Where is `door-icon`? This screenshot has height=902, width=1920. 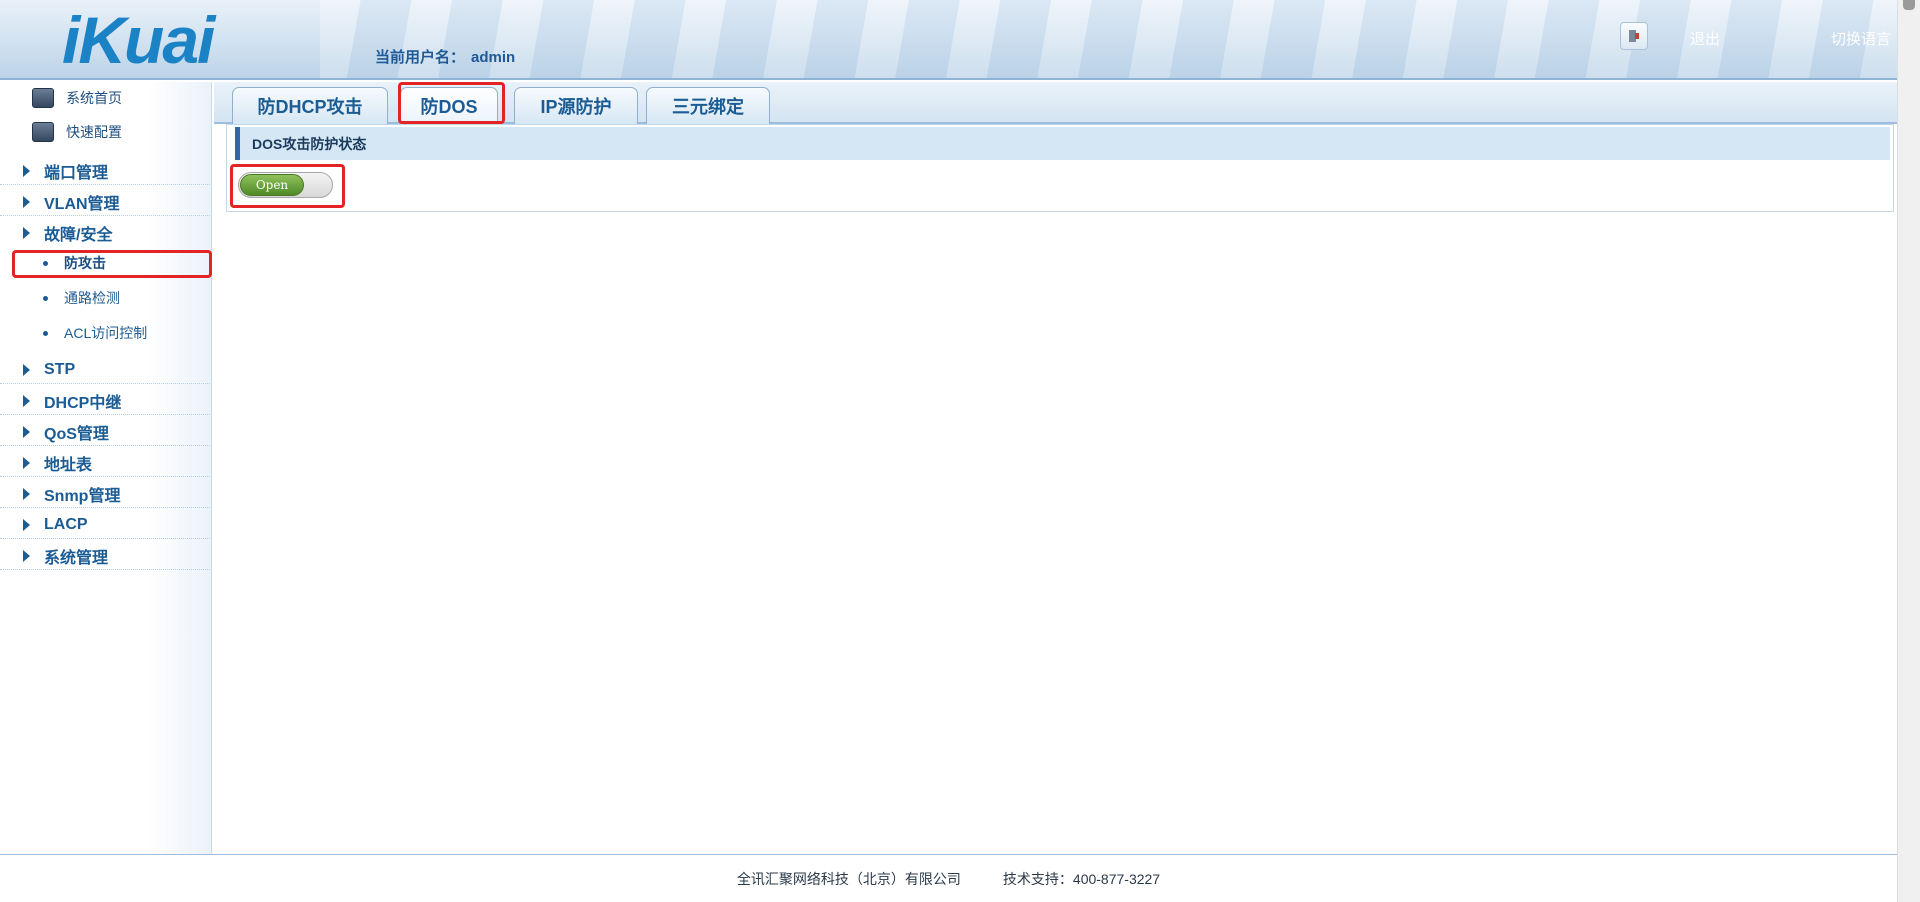
door-icon is located at coordinates (1634, 36).